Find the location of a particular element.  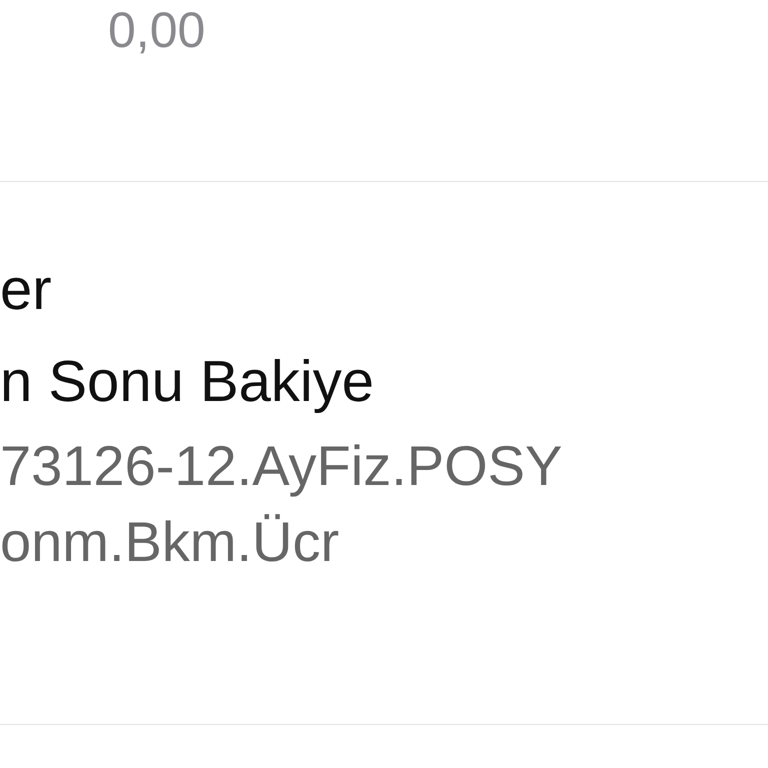

transaction-detail: onm.Bkm.Ücr is located at coordinates (170, 542).